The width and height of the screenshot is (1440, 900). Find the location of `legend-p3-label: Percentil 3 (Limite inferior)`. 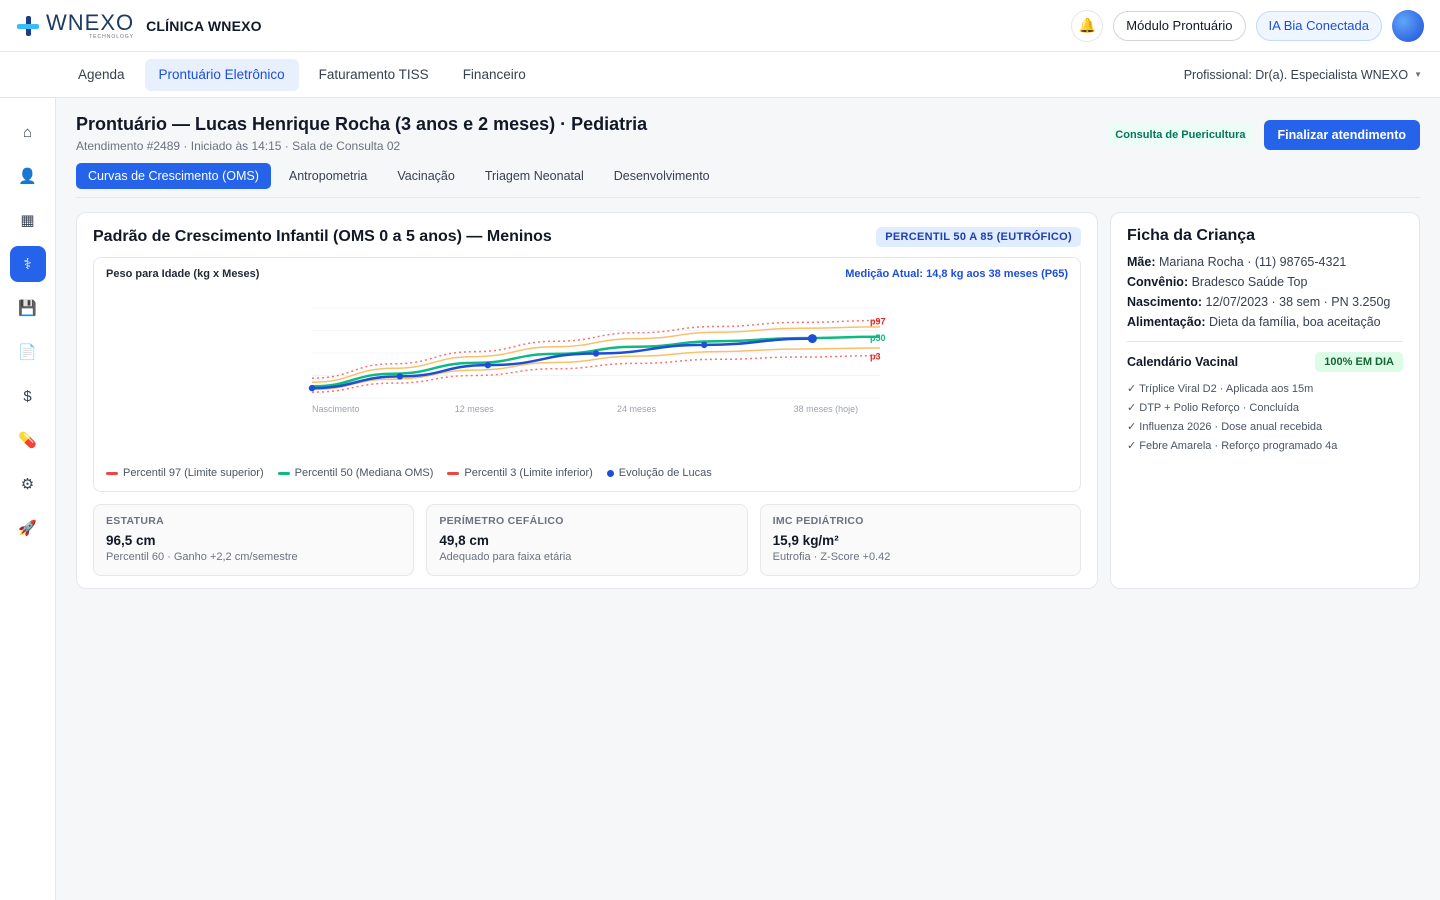

legend-p3-label: Percentil 3 (Limite inferior) is located at coordinates (528, 473).